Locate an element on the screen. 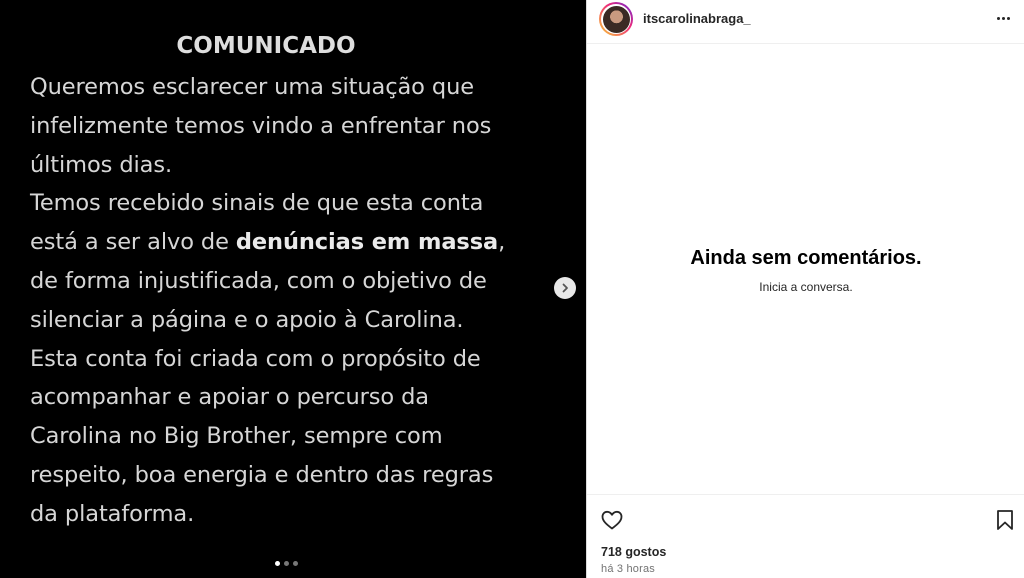  post-text-line: está a ser alvo de denúncias em massa, is located at coordinates (285, 242).